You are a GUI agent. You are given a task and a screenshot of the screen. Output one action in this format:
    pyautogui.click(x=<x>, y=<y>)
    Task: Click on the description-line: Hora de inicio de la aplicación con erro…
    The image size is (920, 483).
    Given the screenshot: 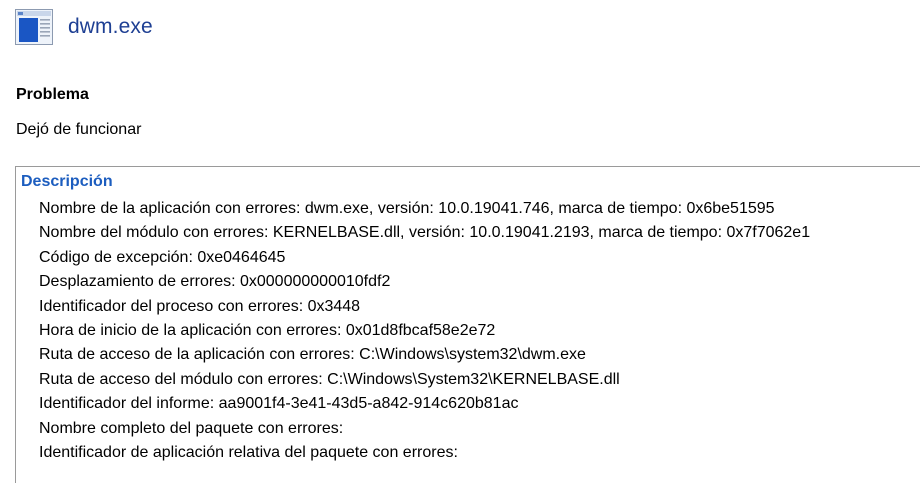 What is the action you would take?
    pyautogui.click(x=267, y=331)
    